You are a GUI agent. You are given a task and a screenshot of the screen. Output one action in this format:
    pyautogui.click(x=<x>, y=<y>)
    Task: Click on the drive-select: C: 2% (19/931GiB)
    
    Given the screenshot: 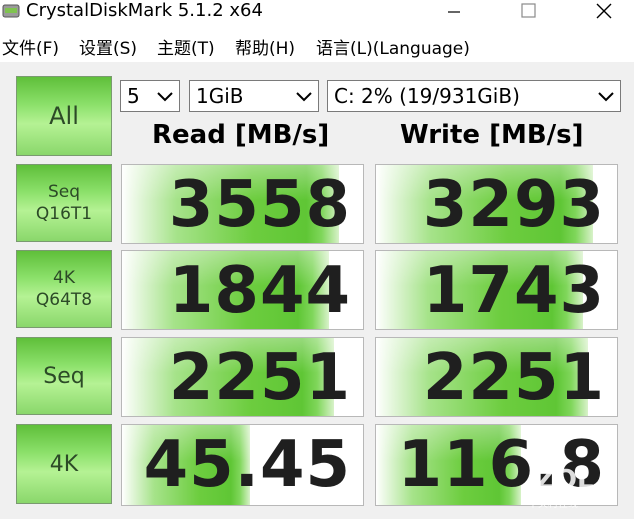 What is the action you would take?
    pyautogui.click(x=474, y=96)
    